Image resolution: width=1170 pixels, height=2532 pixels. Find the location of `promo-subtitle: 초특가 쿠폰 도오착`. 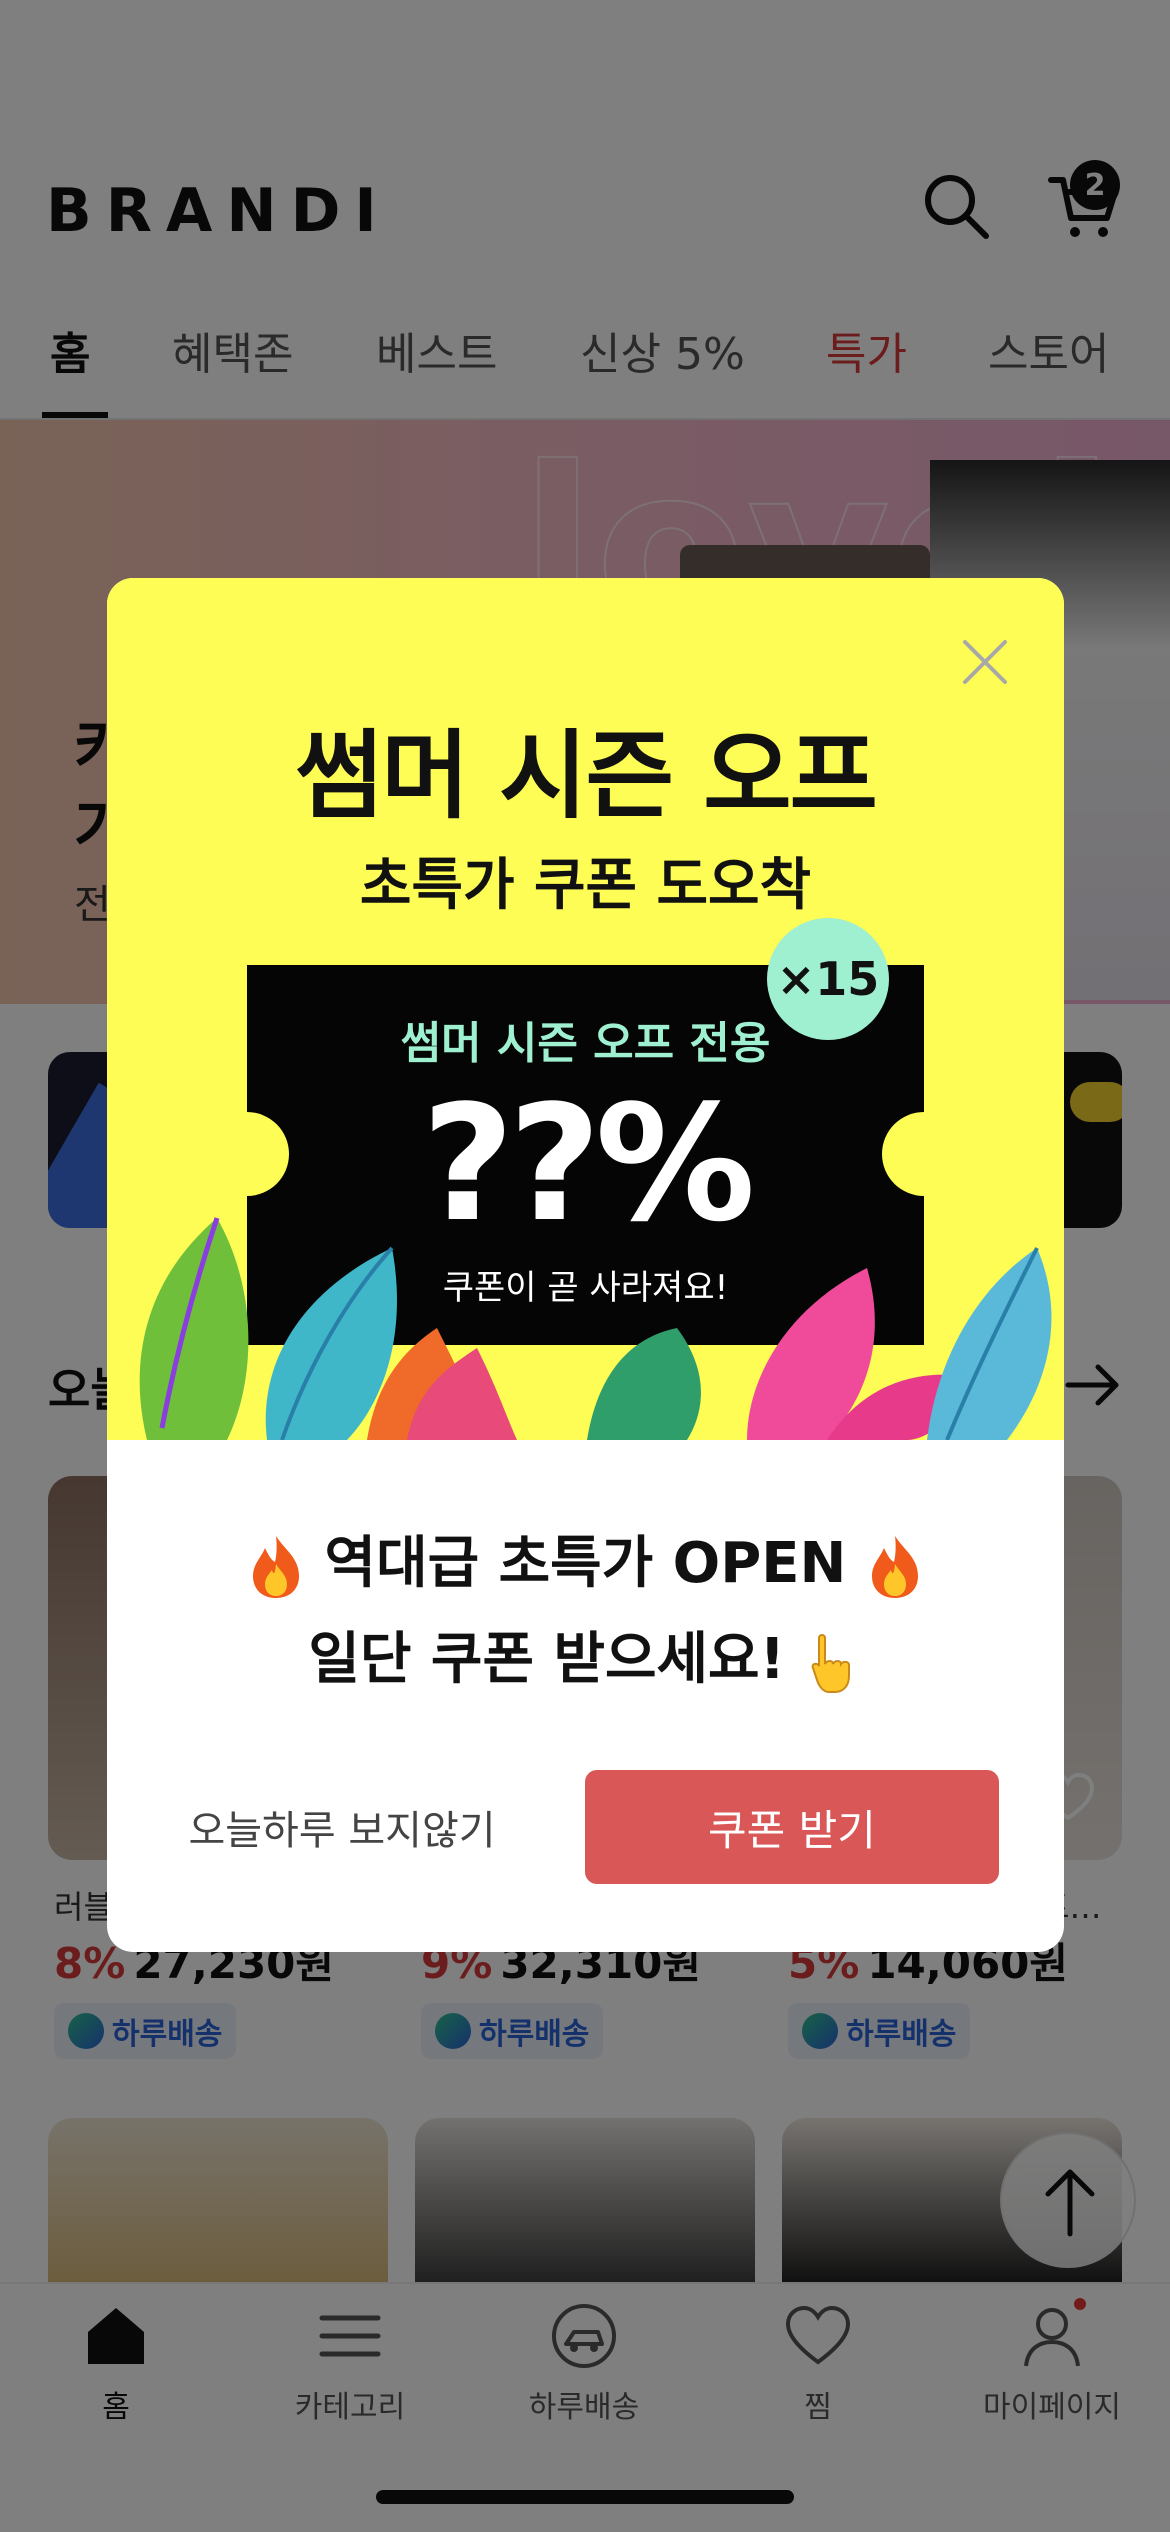

promo-subtitle: 초특가 쿠폰 도오착 is located at coordinates (585, 885).